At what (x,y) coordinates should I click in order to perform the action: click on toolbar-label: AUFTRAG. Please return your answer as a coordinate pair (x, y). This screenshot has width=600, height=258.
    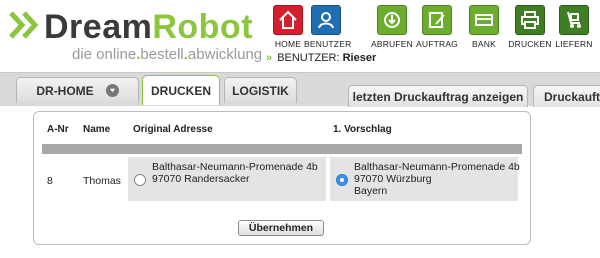
    Looking at the image, I should click on (436, 44).